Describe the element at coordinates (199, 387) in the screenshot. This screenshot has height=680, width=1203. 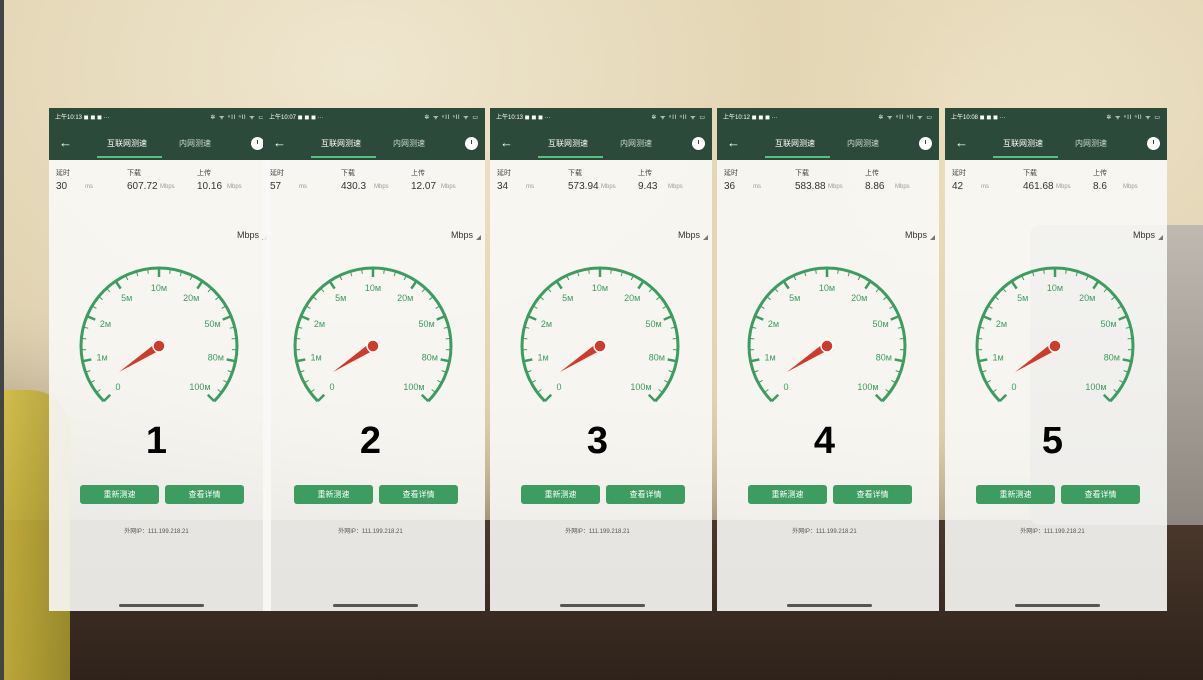
I see `gauge-tick-label: 100м` at that location.